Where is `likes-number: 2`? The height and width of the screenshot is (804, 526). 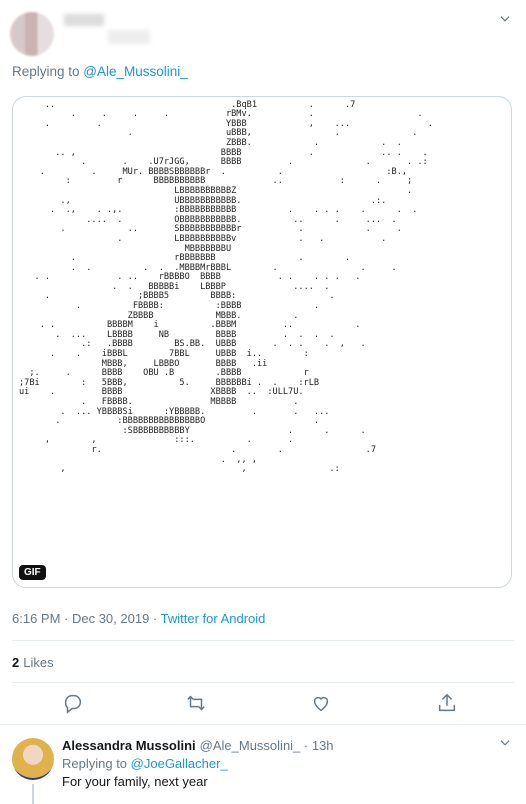
likes-number: 2 is located at coordinates (16, 662).